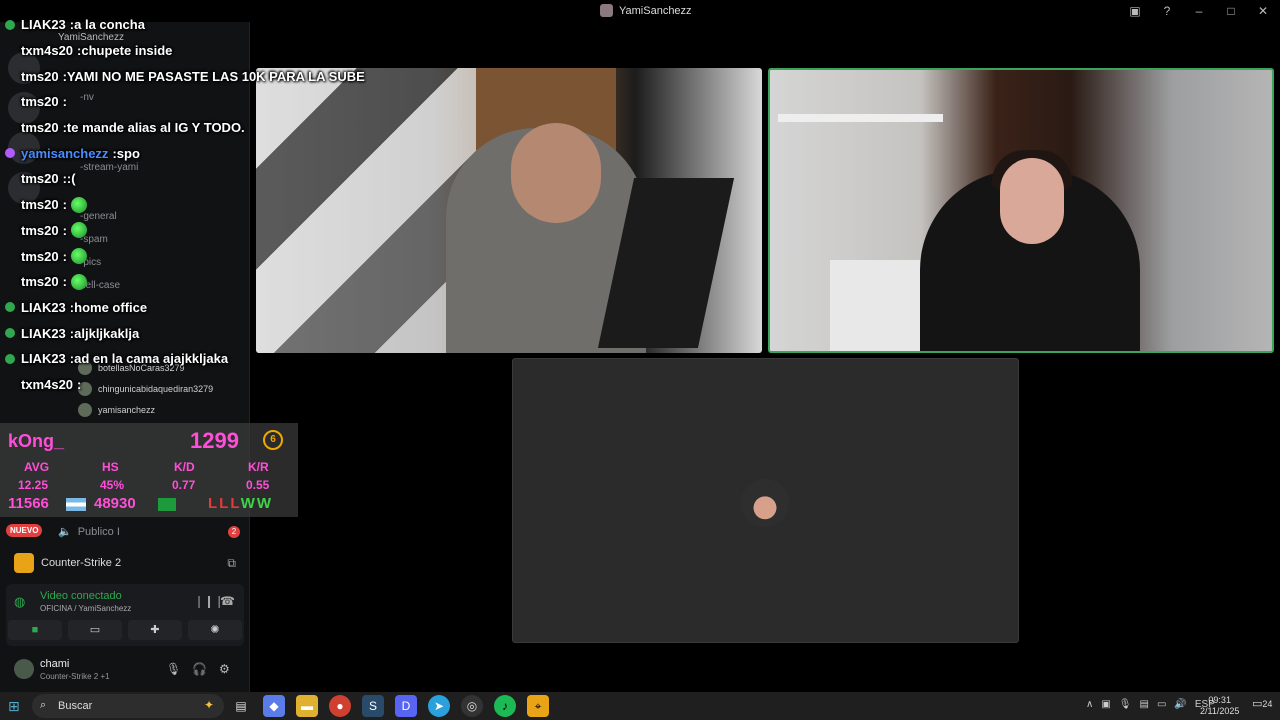 This screenshot has height=720, width=1280. I want to click on user-status: Counter-Strike 2 +1, so click(75, 676).